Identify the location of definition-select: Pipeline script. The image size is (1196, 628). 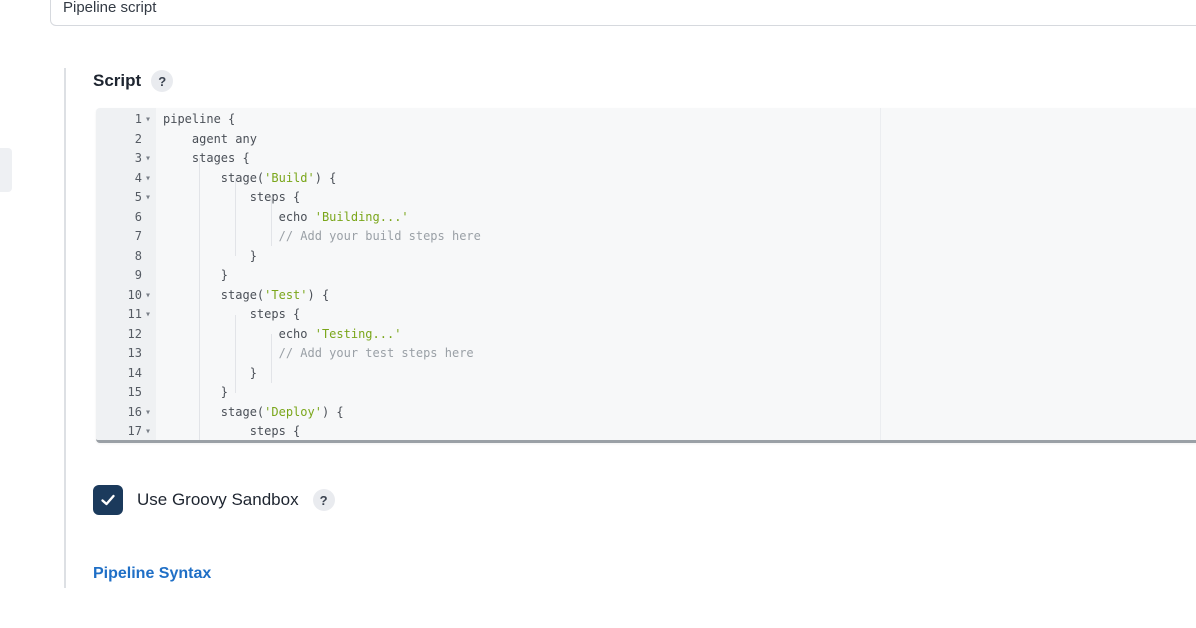
(623, 13).